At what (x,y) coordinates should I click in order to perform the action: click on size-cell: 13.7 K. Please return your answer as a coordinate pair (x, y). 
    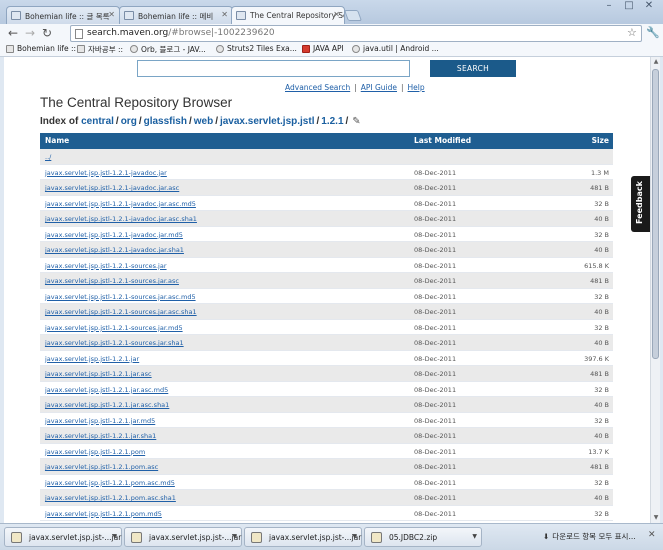
    Looking at the image, I should click on (598, 451).